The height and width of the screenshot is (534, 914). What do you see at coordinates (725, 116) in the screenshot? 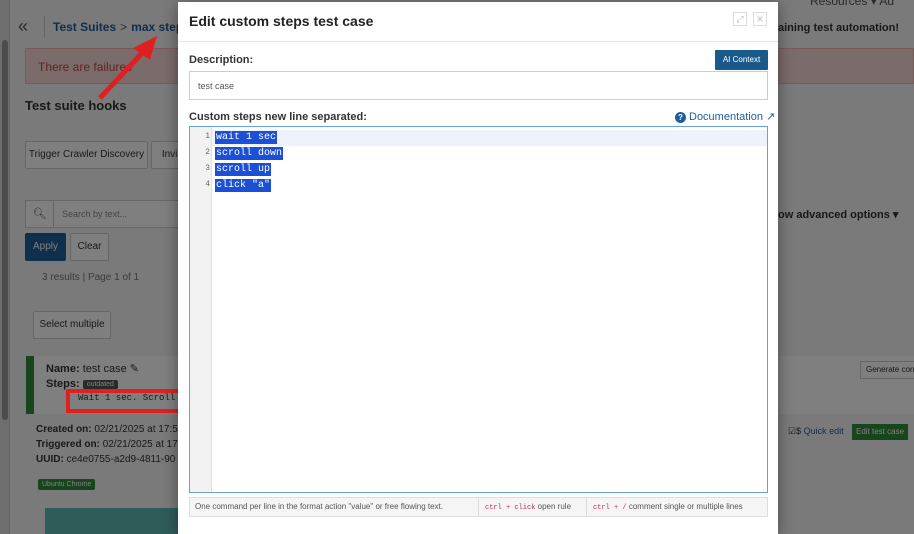
I see `documentation-link: ? Documentation ↗` at bounding box center [725, 116].